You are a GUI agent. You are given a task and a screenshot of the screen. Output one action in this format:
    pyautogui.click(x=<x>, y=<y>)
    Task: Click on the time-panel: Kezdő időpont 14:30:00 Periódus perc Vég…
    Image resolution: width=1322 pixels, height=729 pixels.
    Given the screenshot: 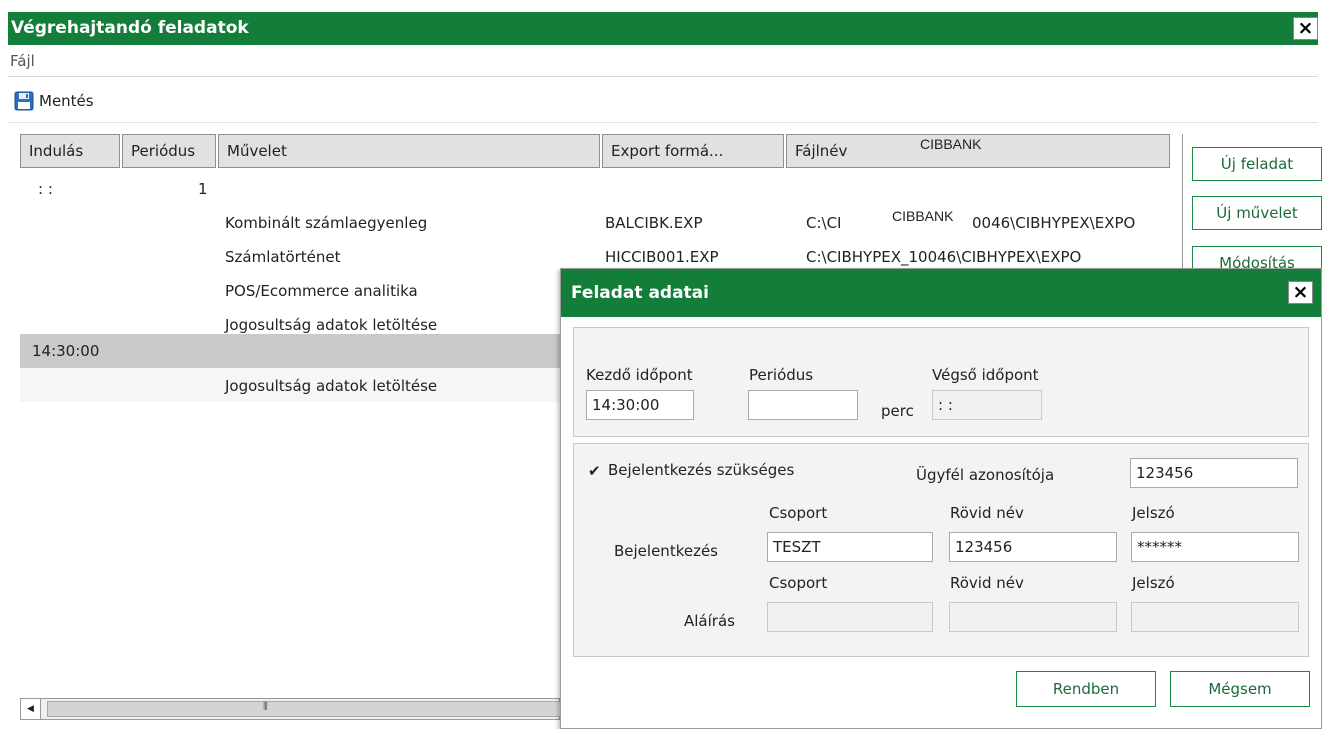 What is the action you would take?
    pyautogui.click(x=941, y=382)
    